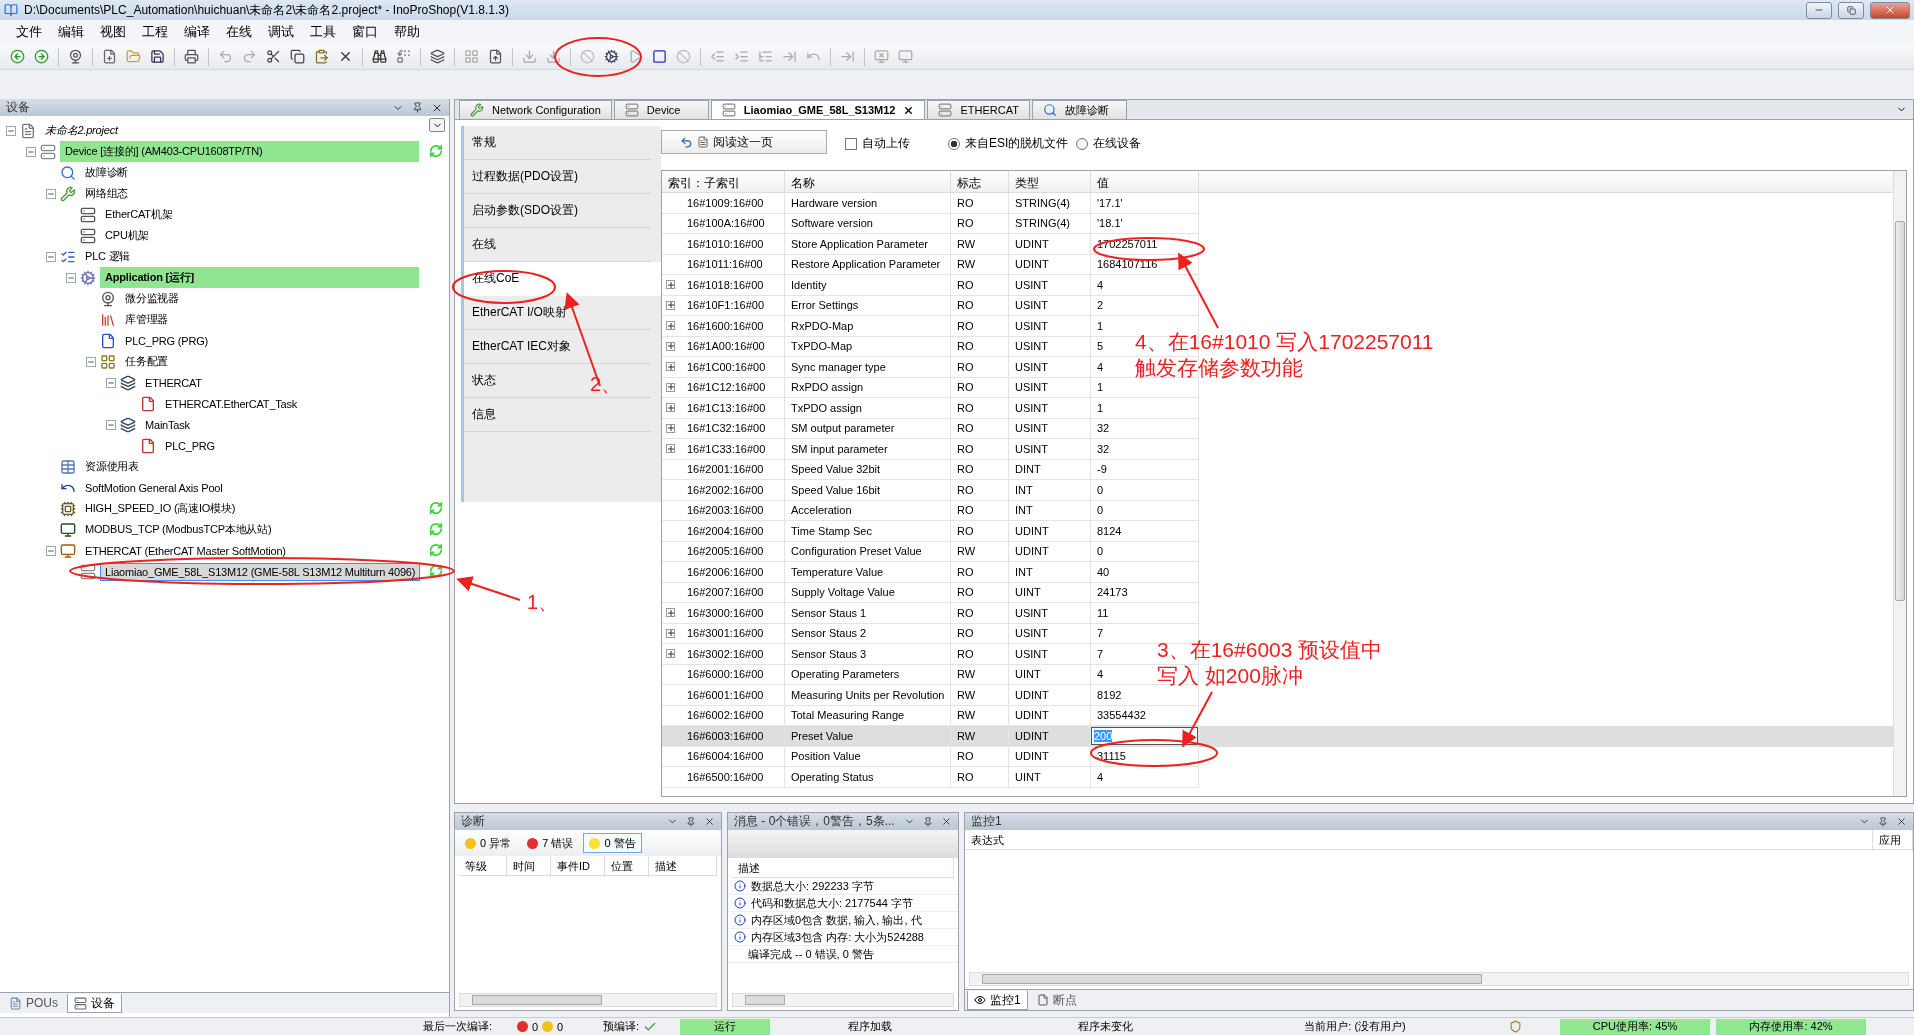 The image size is (1914, 1035). Describe the element at coordinates (107, 172) in the screenshot. I see `tree-item: 故障诊断` at that location.